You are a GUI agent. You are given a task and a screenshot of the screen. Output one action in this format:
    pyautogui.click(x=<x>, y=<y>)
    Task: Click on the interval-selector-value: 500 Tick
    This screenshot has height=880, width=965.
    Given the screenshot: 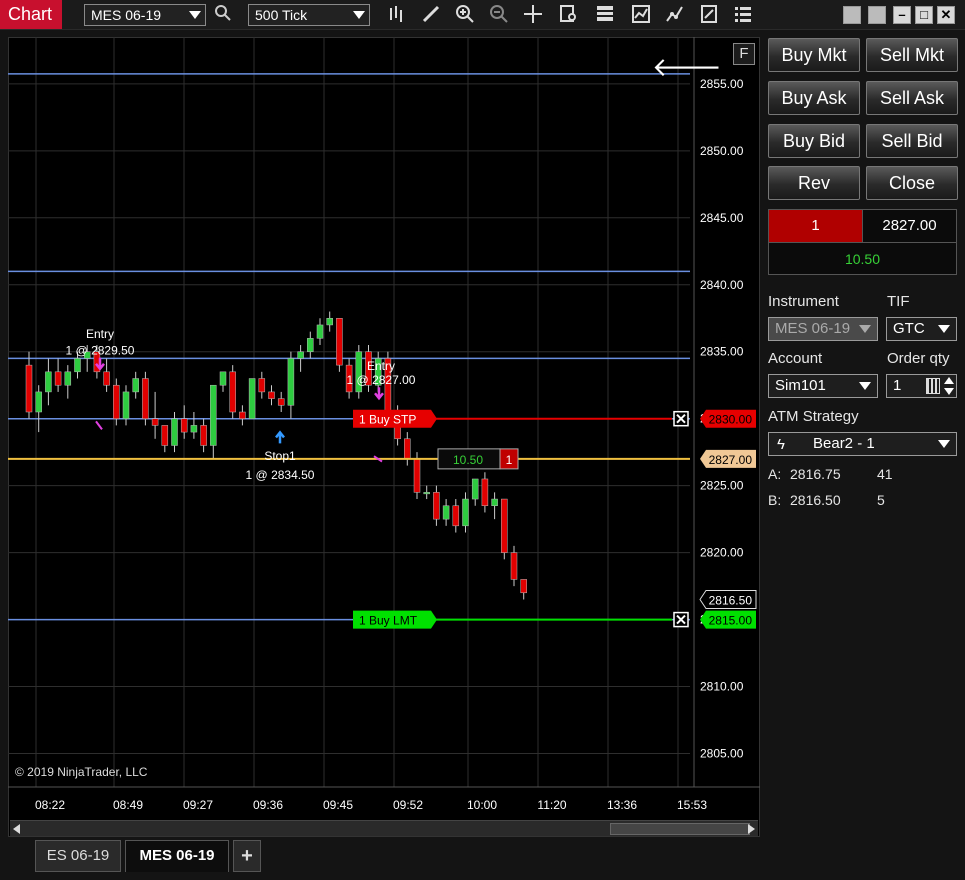 What is the action you would take?
    pyautogui.click(x=281, y=15)
    